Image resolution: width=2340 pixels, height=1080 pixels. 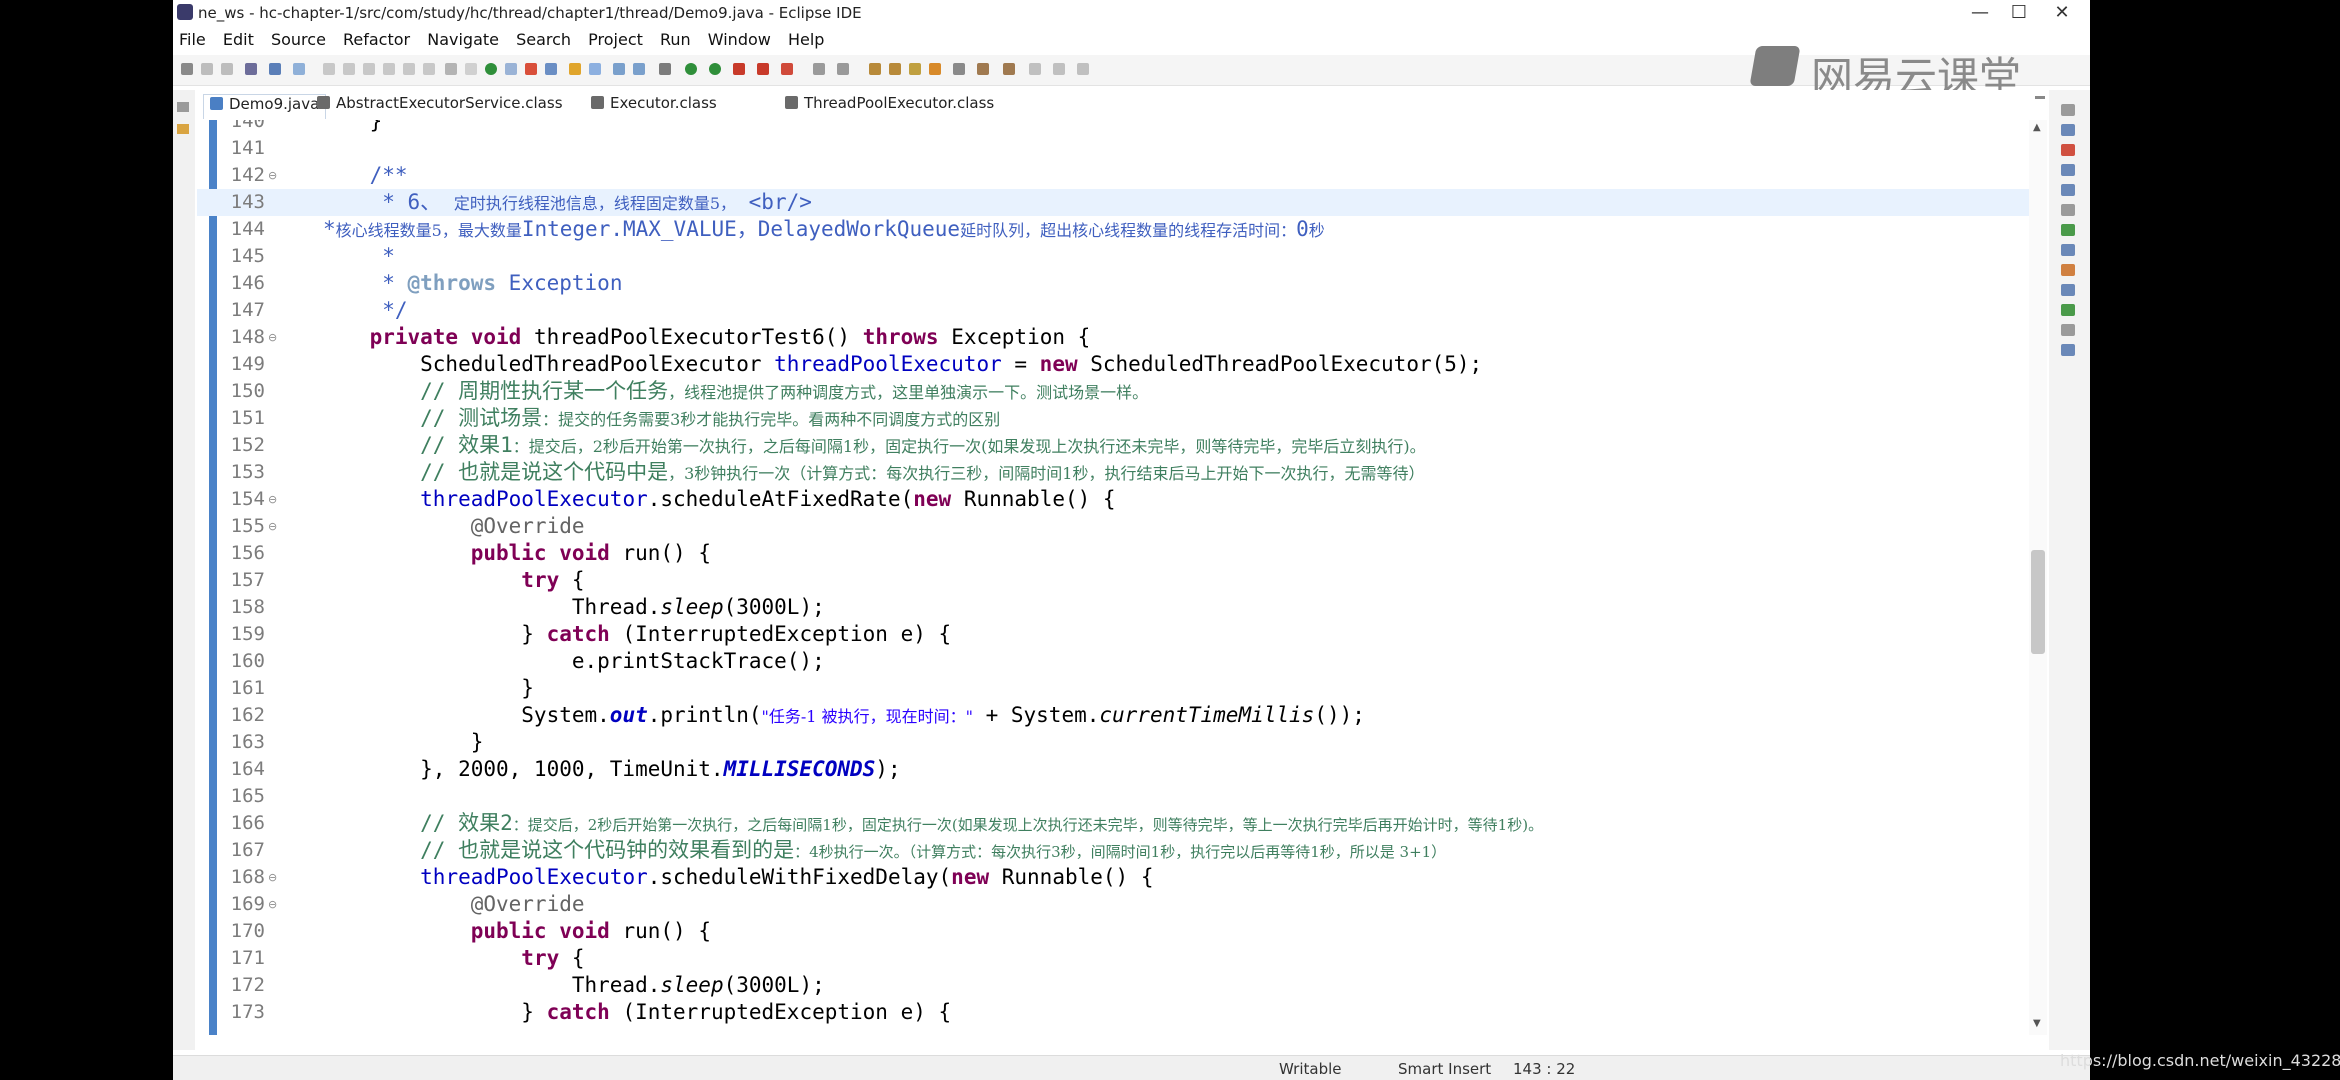 I want to click on menu-edit: Edit, so click(x=238, y=37).